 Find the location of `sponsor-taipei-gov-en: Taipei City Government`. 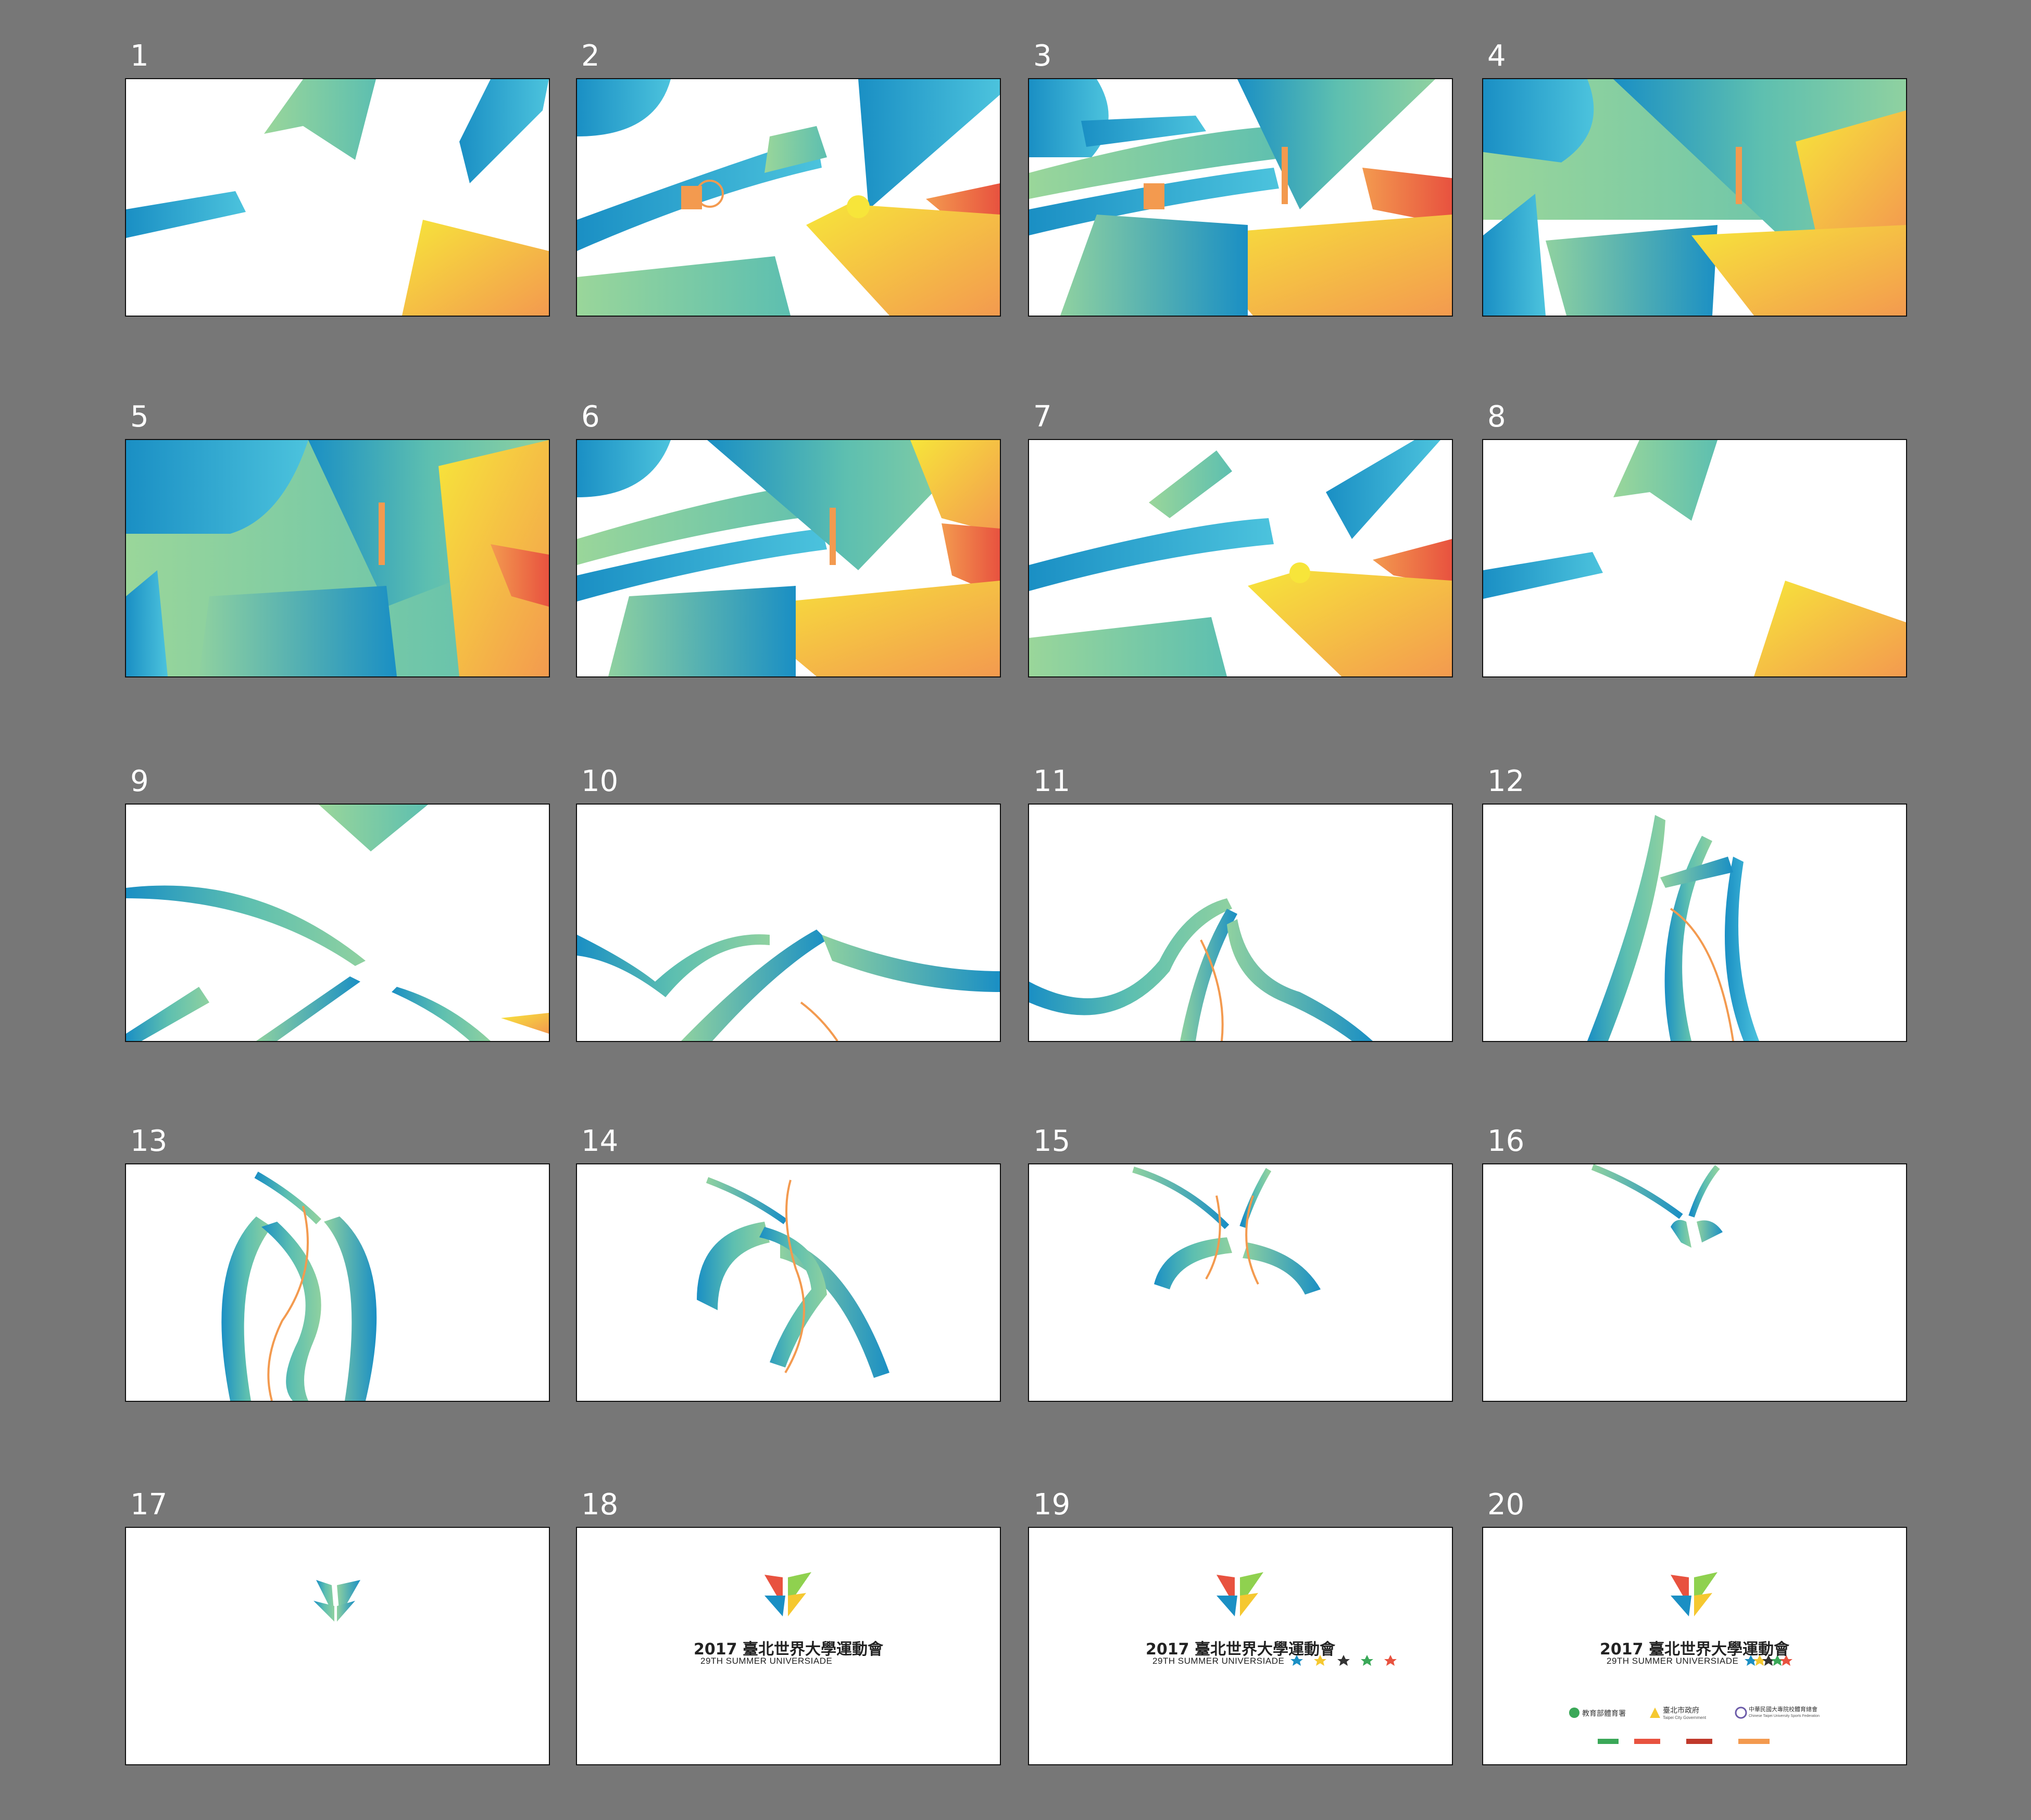

sponsor-taipei-gov-en: Taipei City Government is located at coordinates (1685, 1718).